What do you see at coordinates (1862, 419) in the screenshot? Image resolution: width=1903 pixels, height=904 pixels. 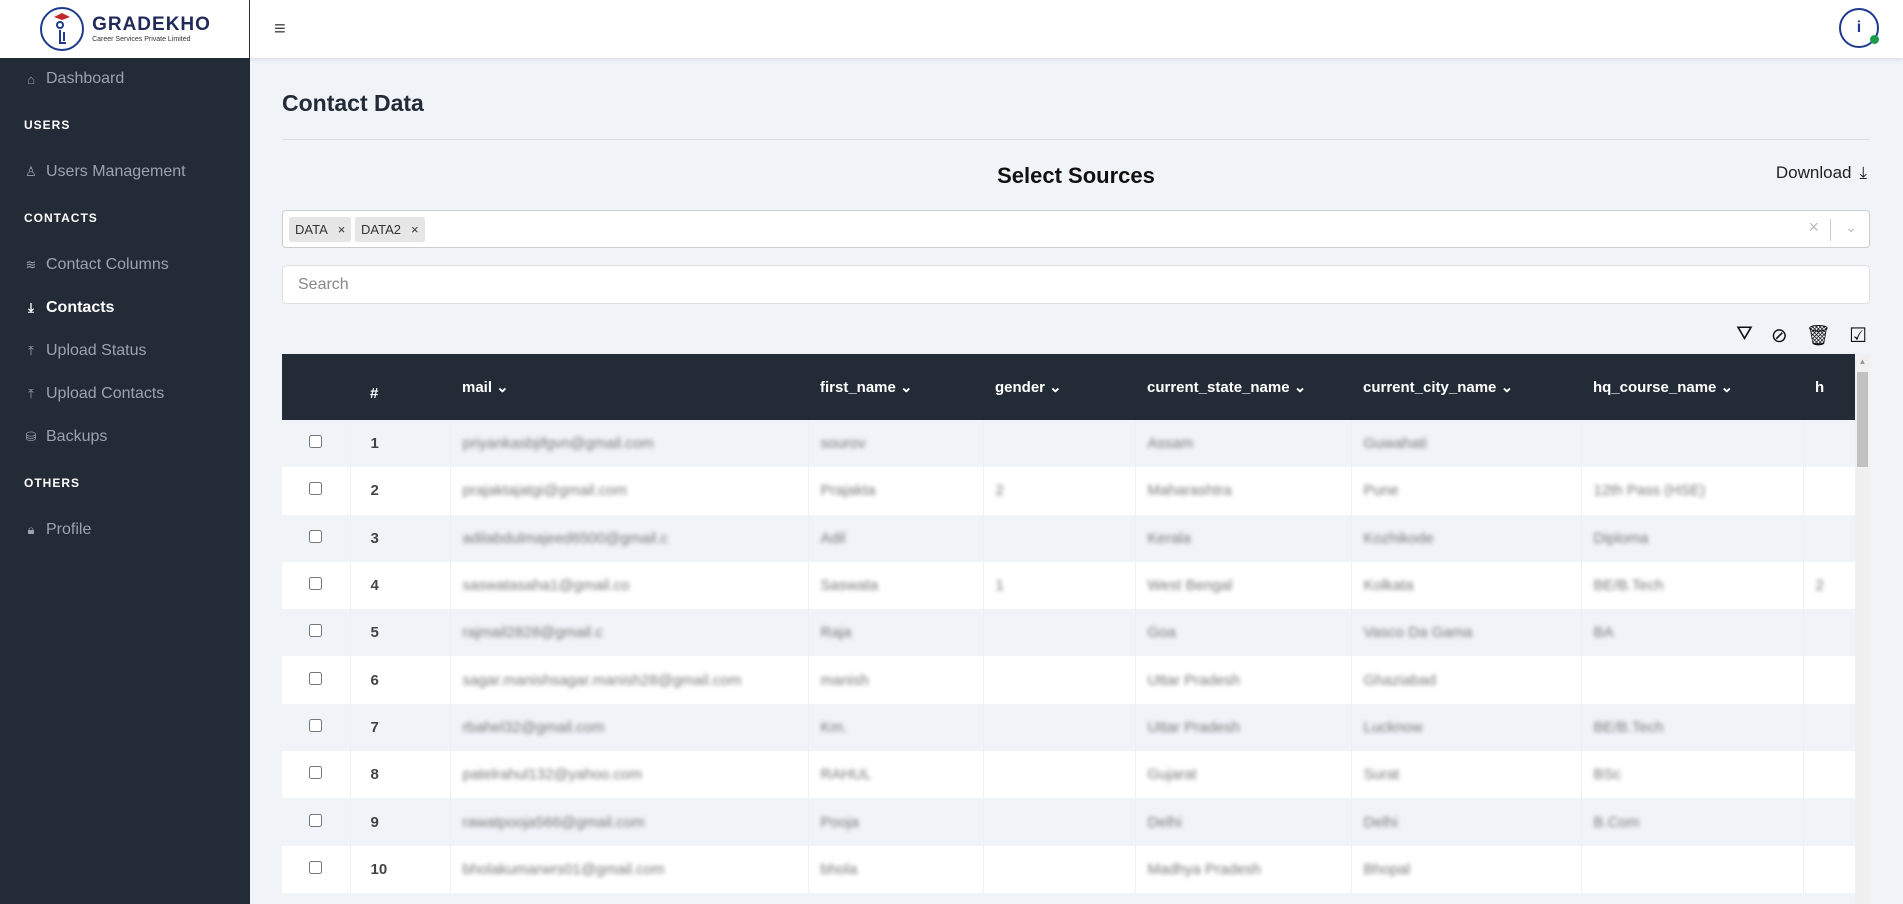 I see `scrollbar-thumb` at bounding box center [1862, 419].